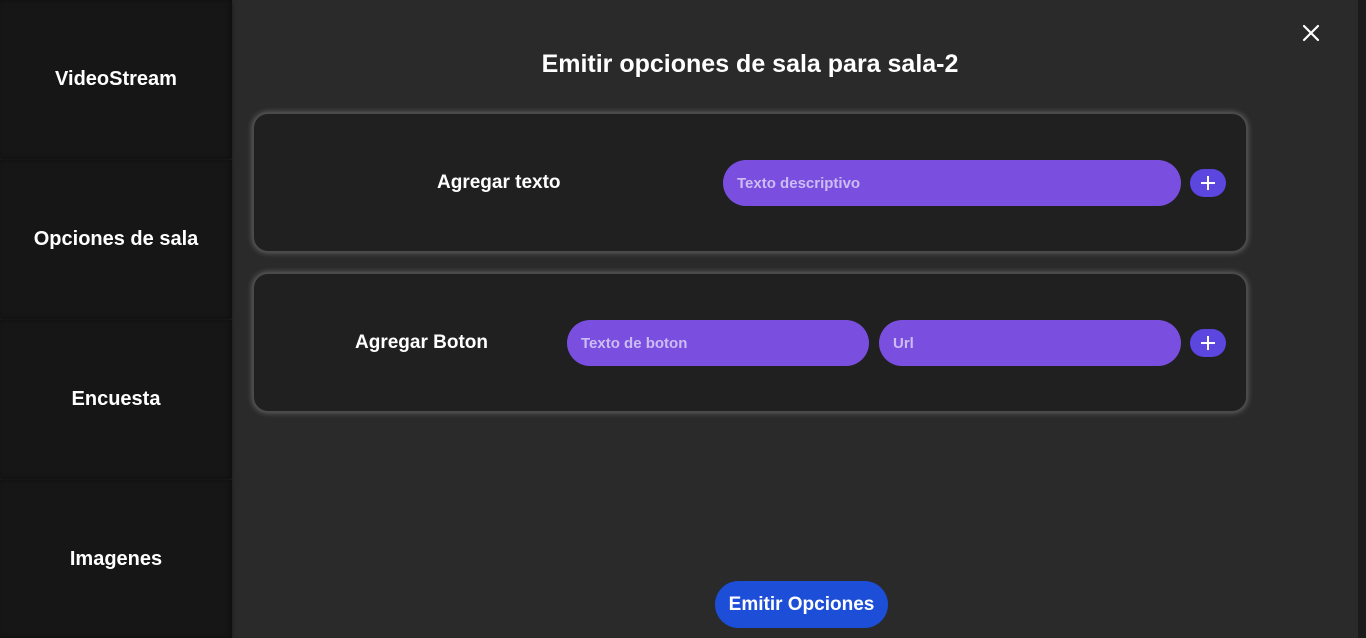  Describe the element at coordinates (952, 183) in the screenshot. I see `descriptive-text-input` at that location.